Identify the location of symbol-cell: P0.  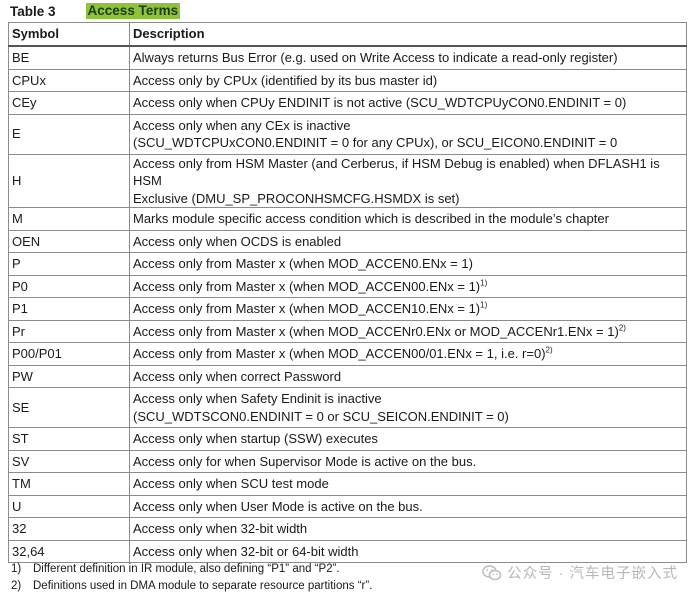
(69, 286).